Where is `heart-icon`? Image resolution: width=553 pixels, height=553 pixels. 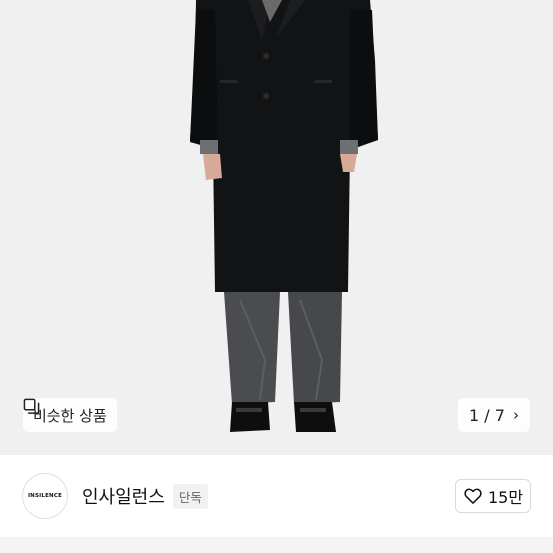 heart-icon is located at coordinates (473, 496).